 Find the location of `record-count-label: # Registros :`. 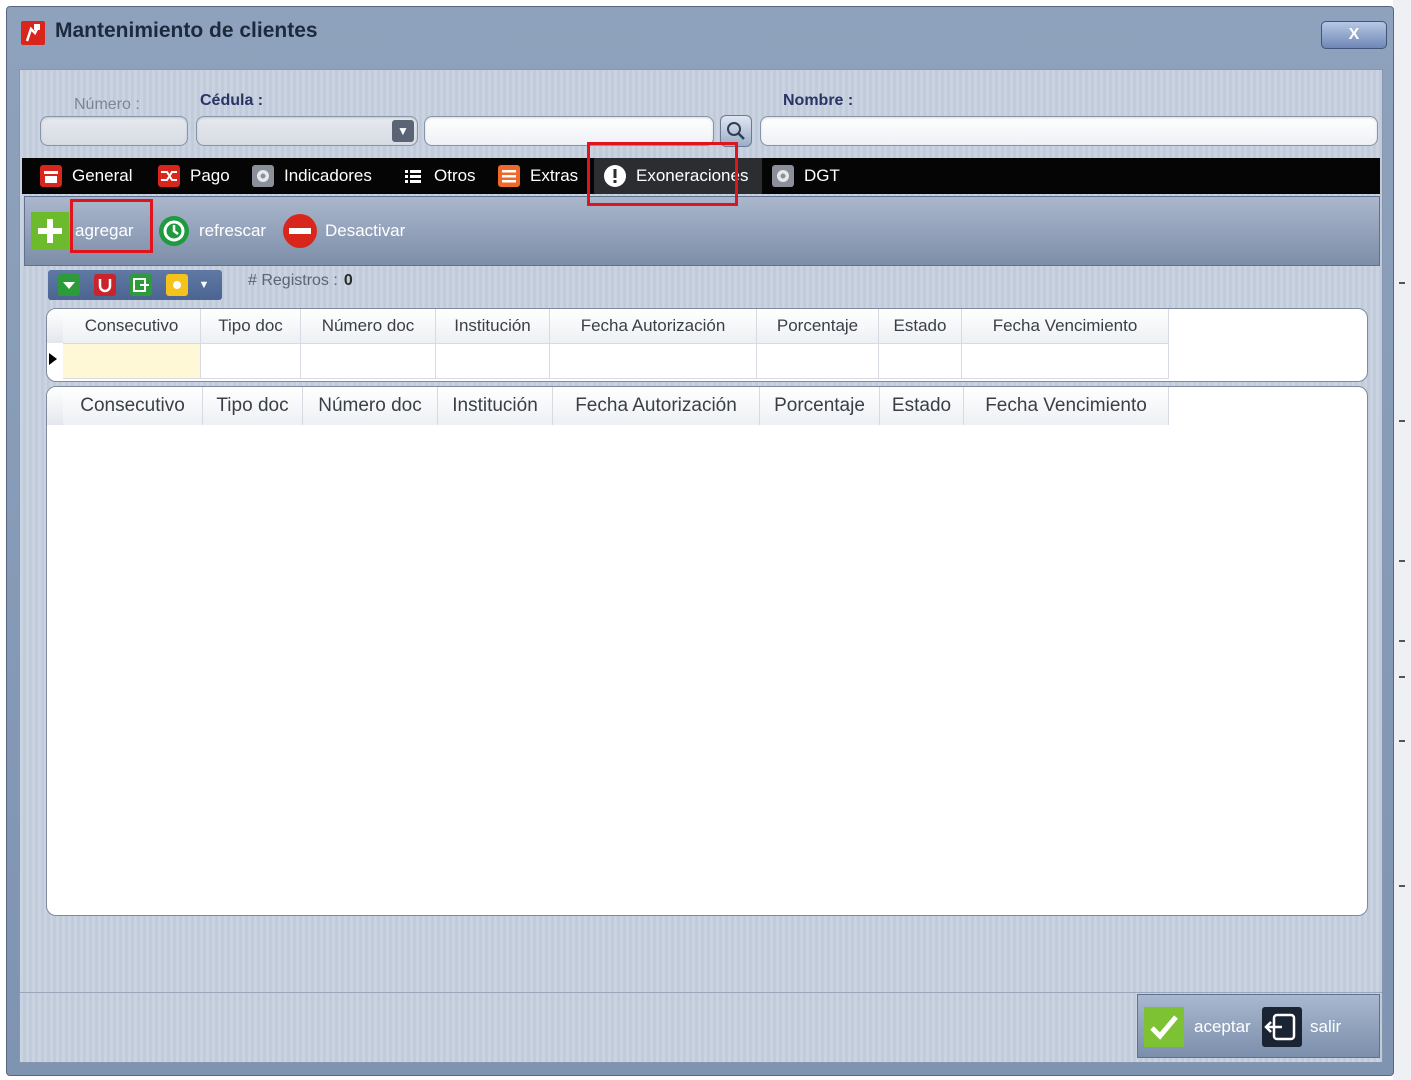

record-count-label: # Registros : is located at coordinates (293, 280).